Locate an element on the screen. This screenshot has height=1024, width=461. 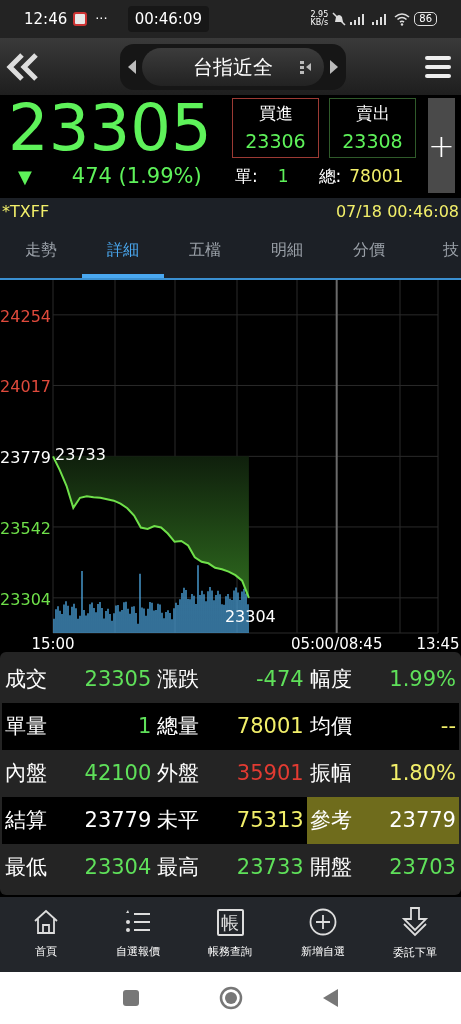
total-volume: 78001 is located at coordinates (376, 176).